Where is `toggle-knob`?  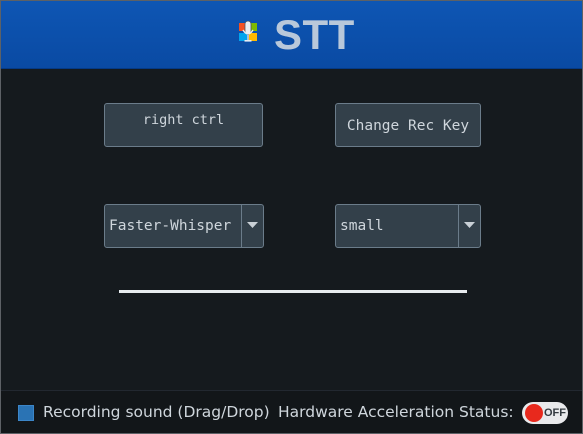 toggle-knob is located at coordinates (534, 413).